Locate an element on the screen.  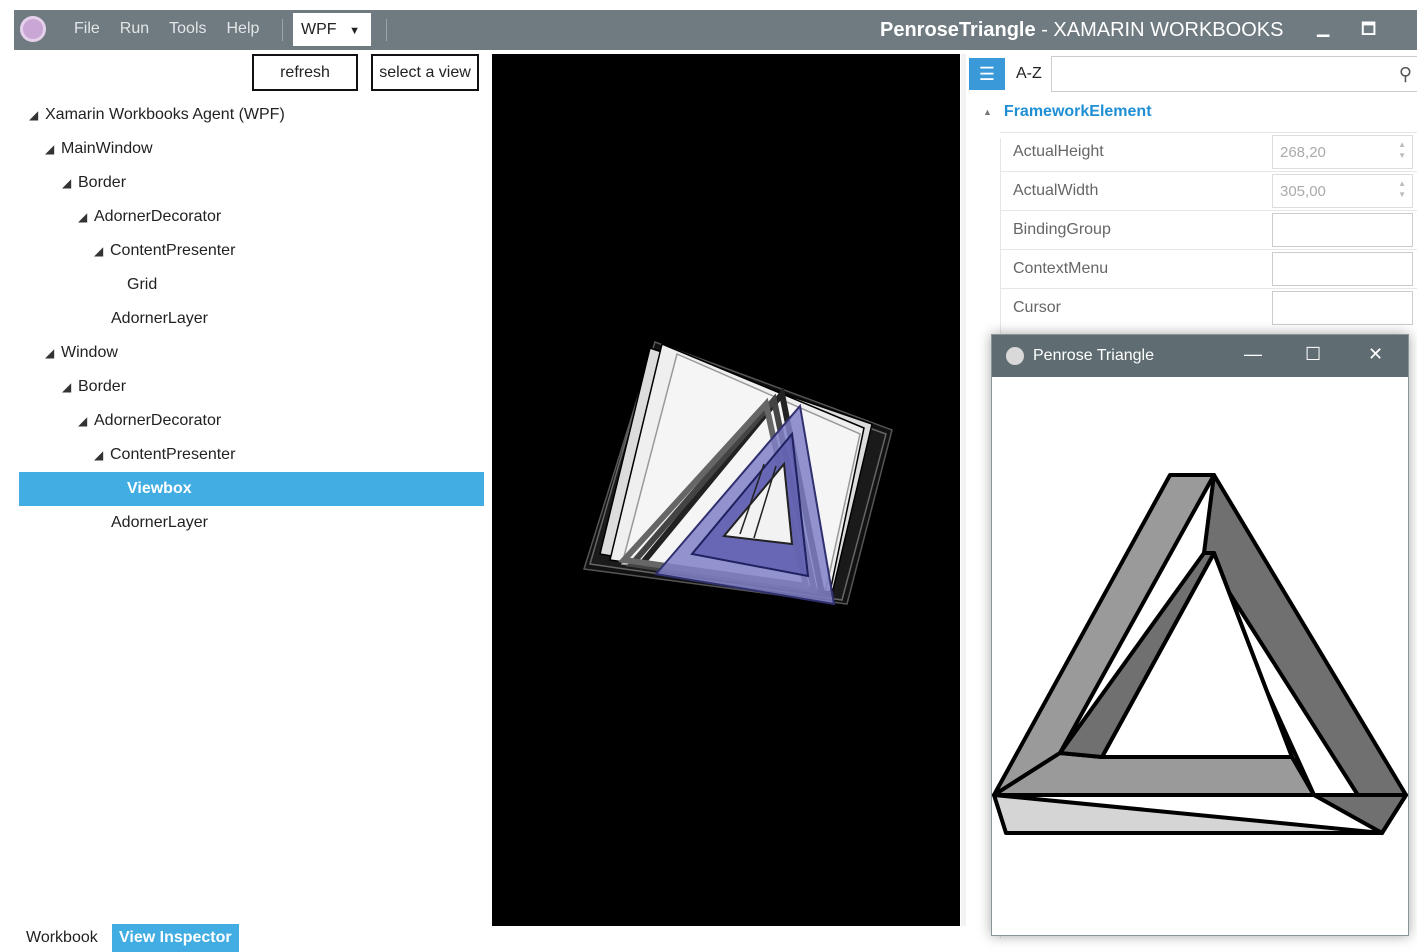
sort-az-button: A-Z is located at coordinates (1029, 74).